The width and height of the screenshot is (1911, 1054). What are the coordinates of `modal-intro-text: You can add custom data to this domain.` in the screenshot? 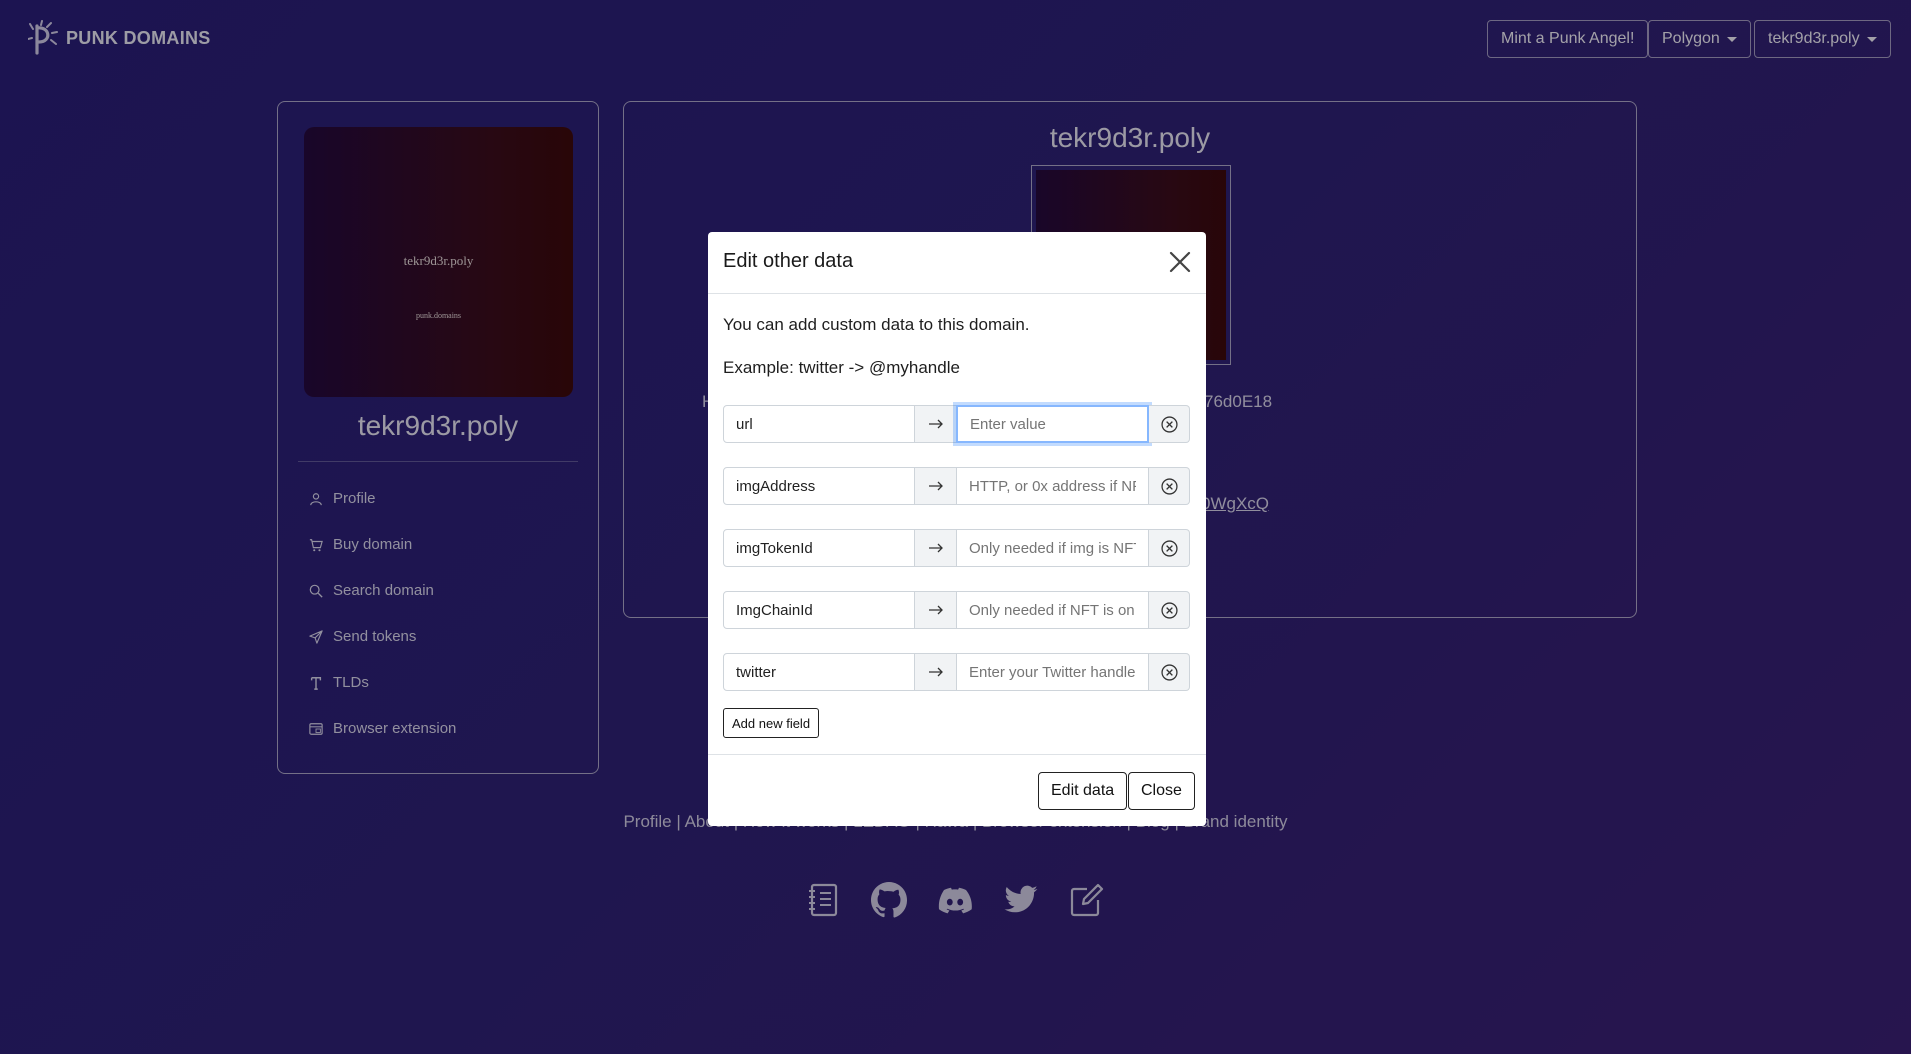 It's located at (876, 324).